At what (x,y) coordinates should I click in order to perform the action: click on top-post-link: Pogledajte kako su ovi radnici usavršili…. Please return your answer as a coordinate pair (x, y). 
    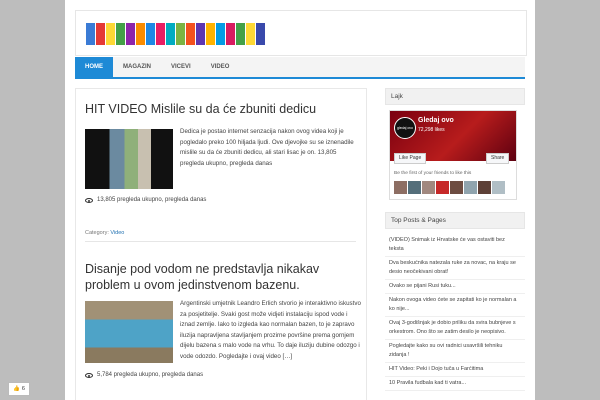
    Looking at the image, I should click on (455, 351).